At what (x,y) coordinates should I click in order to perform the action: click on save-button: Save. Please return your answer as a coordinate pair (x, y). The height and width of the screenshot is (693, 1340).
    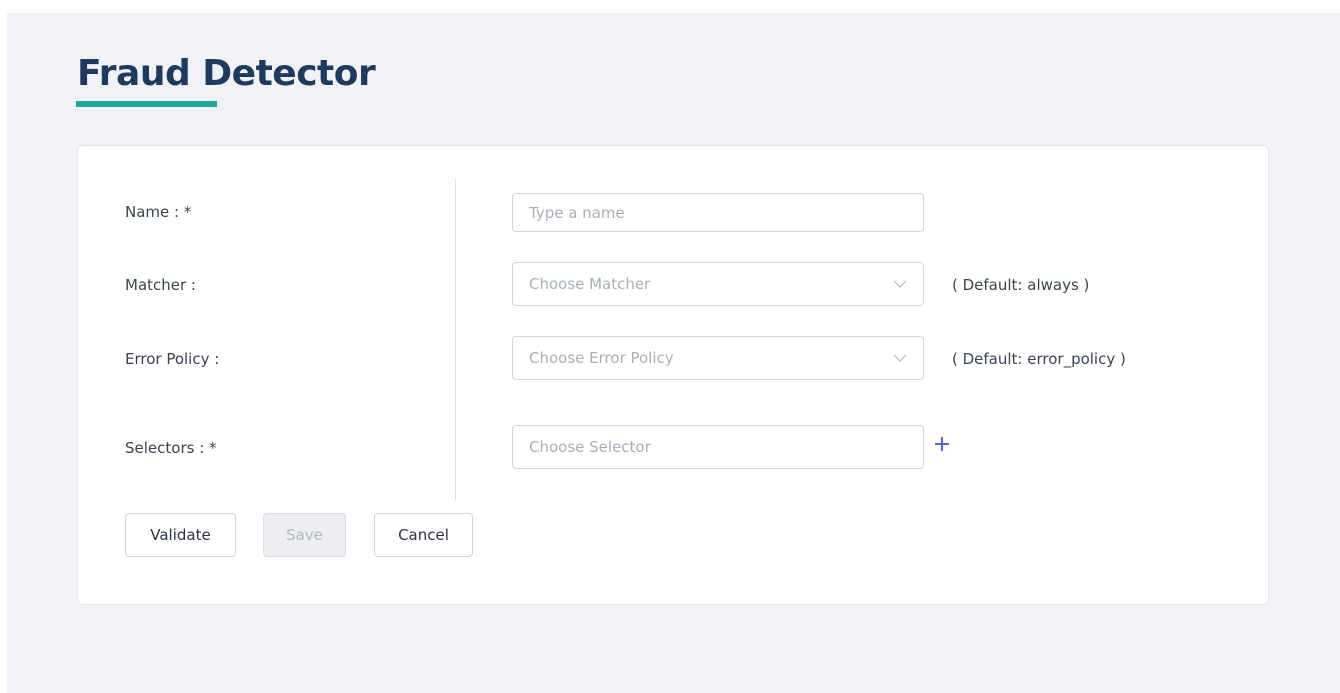
    Looking at the image, I should click on (304, 535).